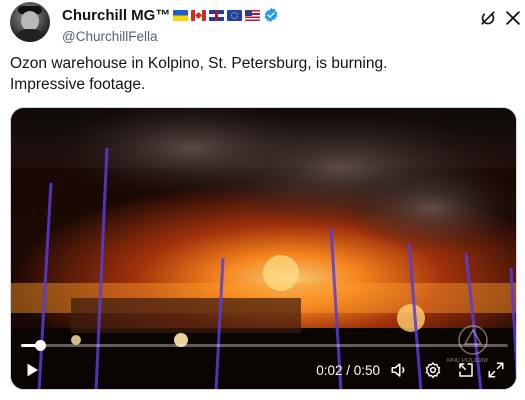  What do you see at coordinates (488, 18) in the screenshot?
I see `grok-icon` at bounding box center [488, 18].